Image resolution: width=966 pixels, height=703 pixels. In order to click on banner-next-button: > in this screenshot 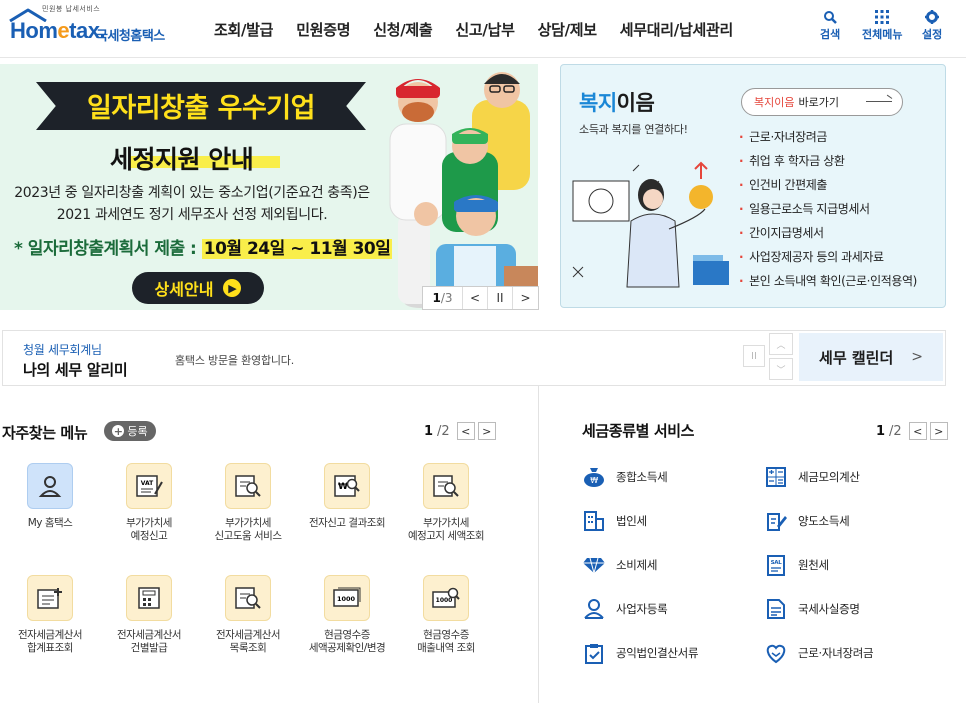, I will do `click(525, 298)`.